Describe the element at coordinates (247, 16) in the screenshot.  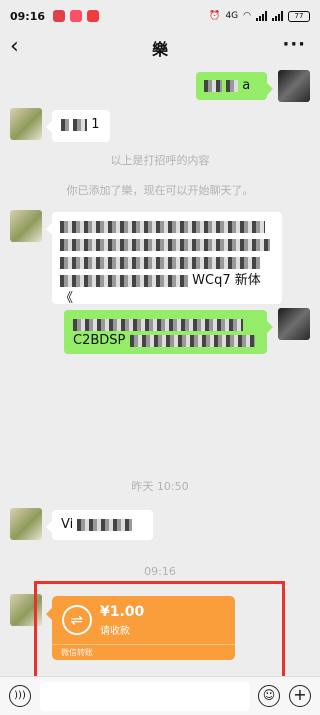
I see `wifi-icon: ◠` at that location.